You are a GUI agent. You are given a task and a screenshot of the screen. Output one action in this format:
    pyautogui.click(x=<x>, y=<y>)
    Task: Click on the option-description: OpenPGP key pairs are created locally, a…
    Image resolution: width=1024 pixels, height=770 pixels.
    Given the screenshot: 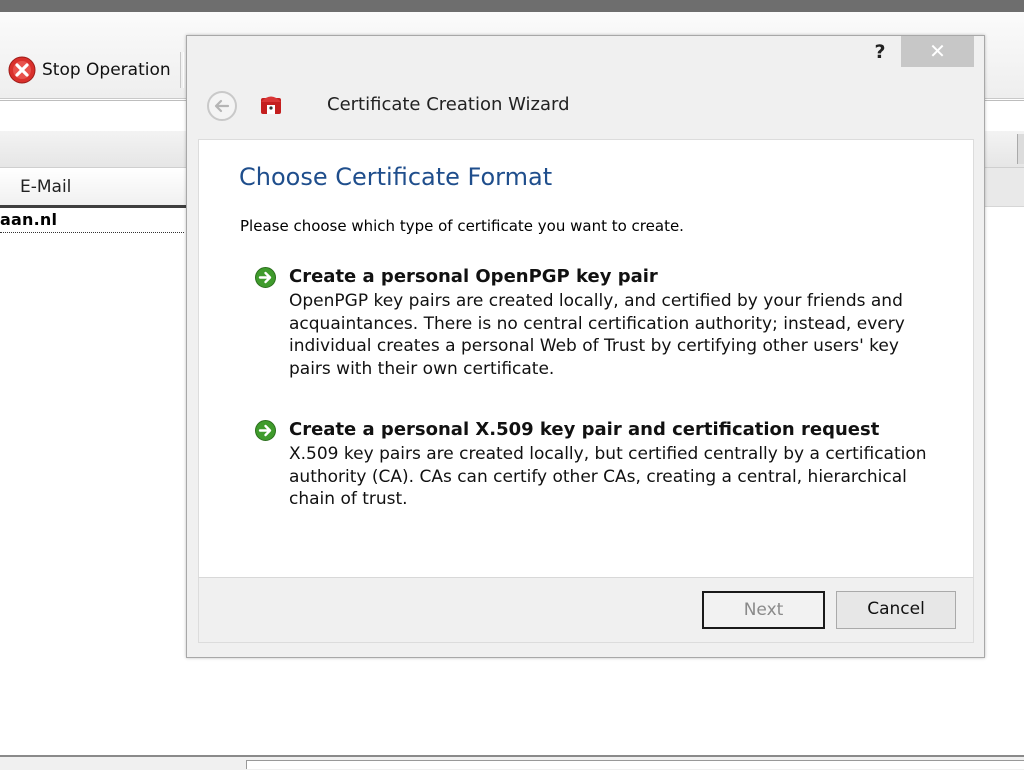 What is the action you would take?
    pyautogui.click(x=597, y=335)
    